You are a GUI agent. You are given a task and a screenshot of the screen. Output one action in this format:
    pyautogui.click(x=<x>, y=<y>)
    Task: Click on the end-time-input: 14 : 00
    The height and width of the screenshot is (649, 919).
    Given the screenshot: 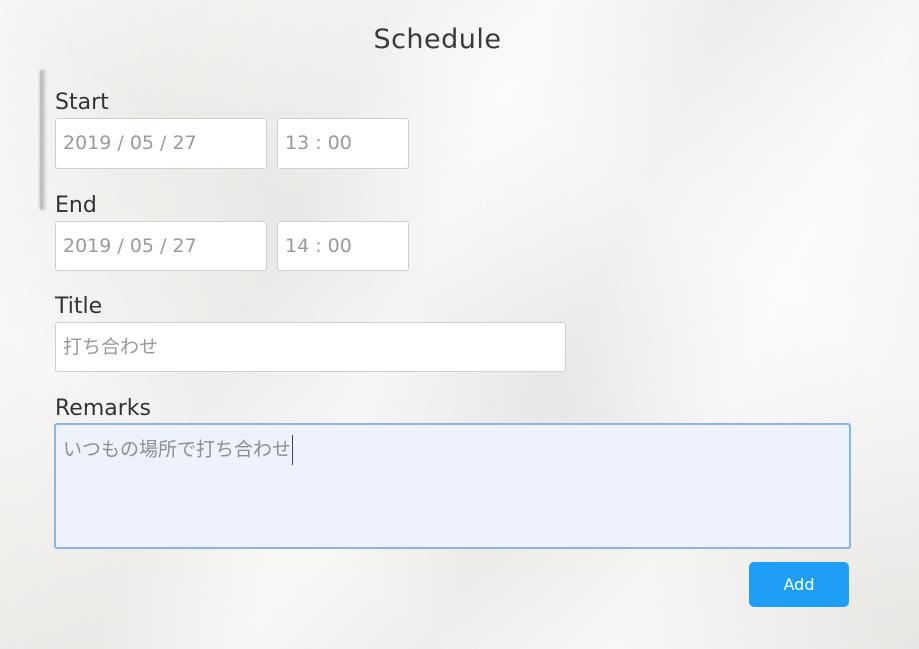 What is the action you would take?
    pyautogui.click(x=343, y=246)
    